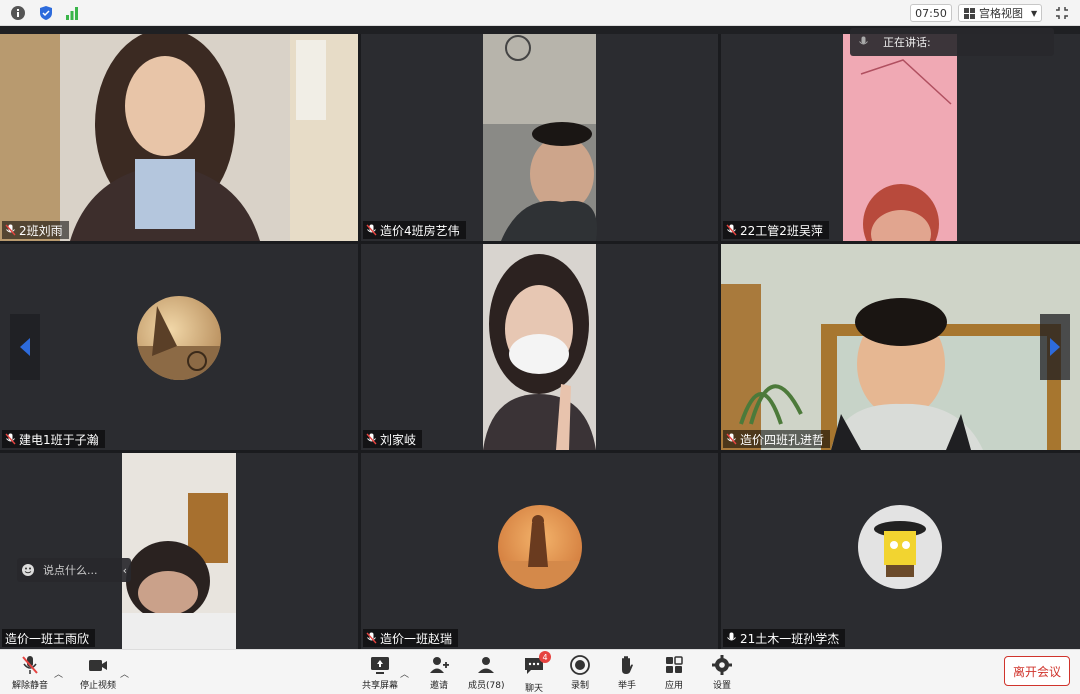 The image size is (1080, 694). What do you see at coordinates (18, 13) in the screenshot?
I see `info-icon` at bounding box center [18, 13].